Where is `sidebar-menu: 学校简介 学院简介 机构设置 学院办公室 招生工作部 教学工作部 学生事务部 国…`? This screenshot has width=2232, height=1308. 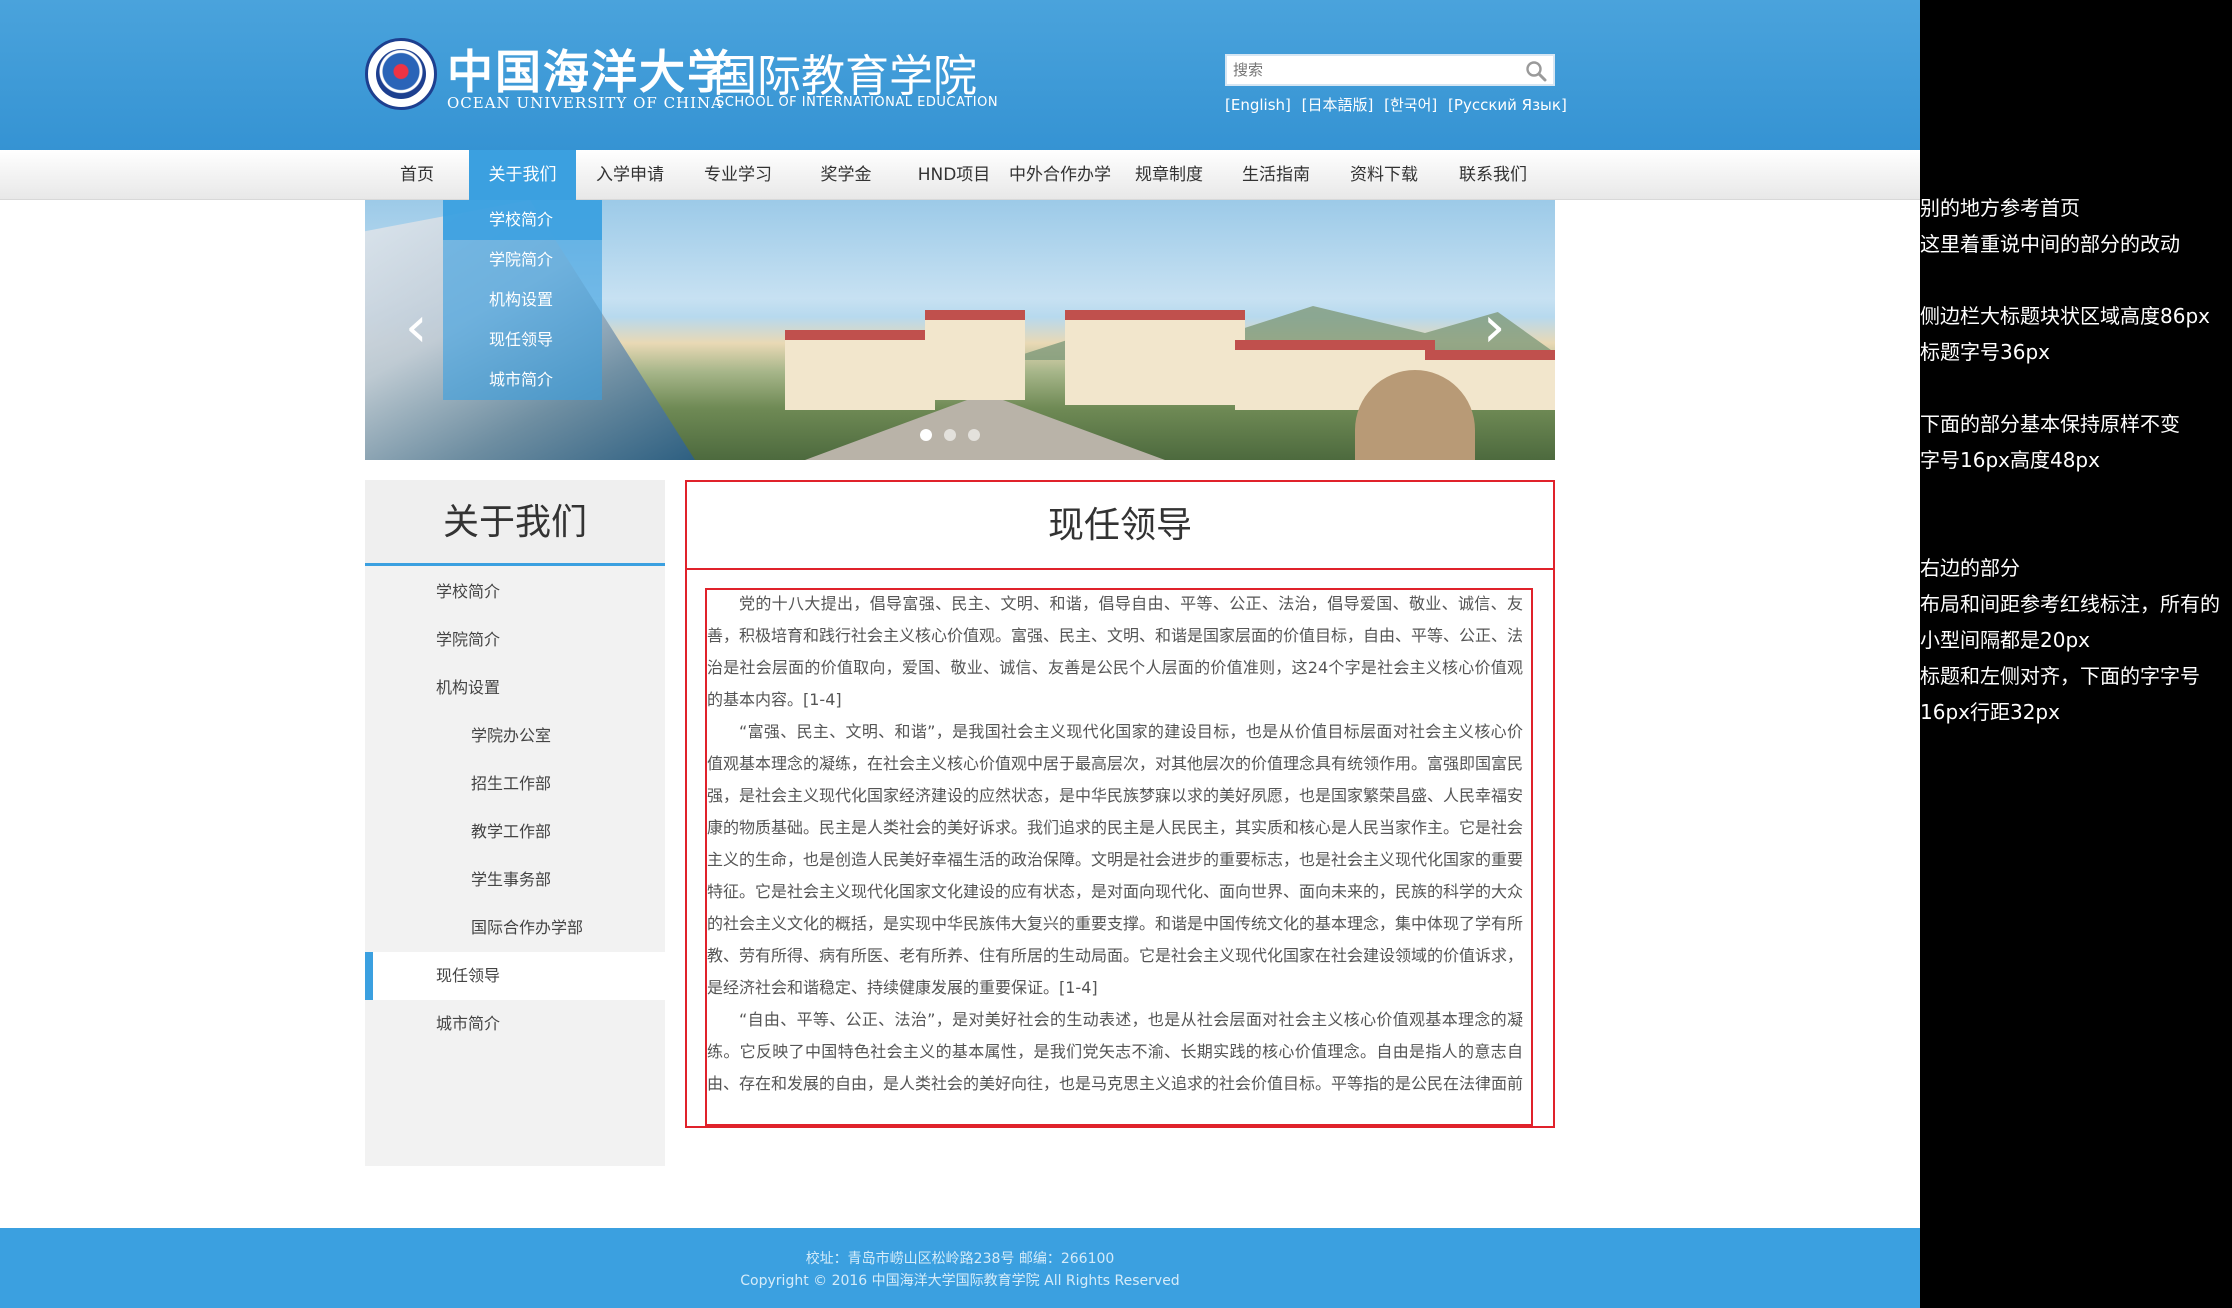 sidebar-menu: 学校简介 学院简介 机构设置 学院办公室 招生工作部 教学工作部 学生事务部 国… is located at coordinates (515, 807).